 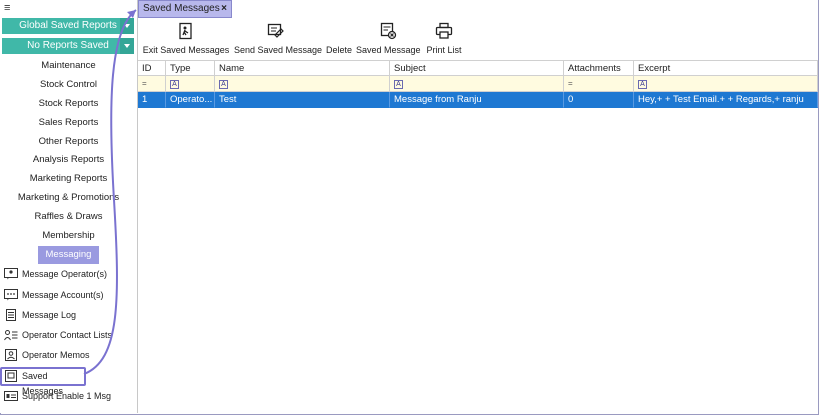 I want to click on sub-operator-contact-lists: Operator Contact Lists, so click(x=68, y=335).